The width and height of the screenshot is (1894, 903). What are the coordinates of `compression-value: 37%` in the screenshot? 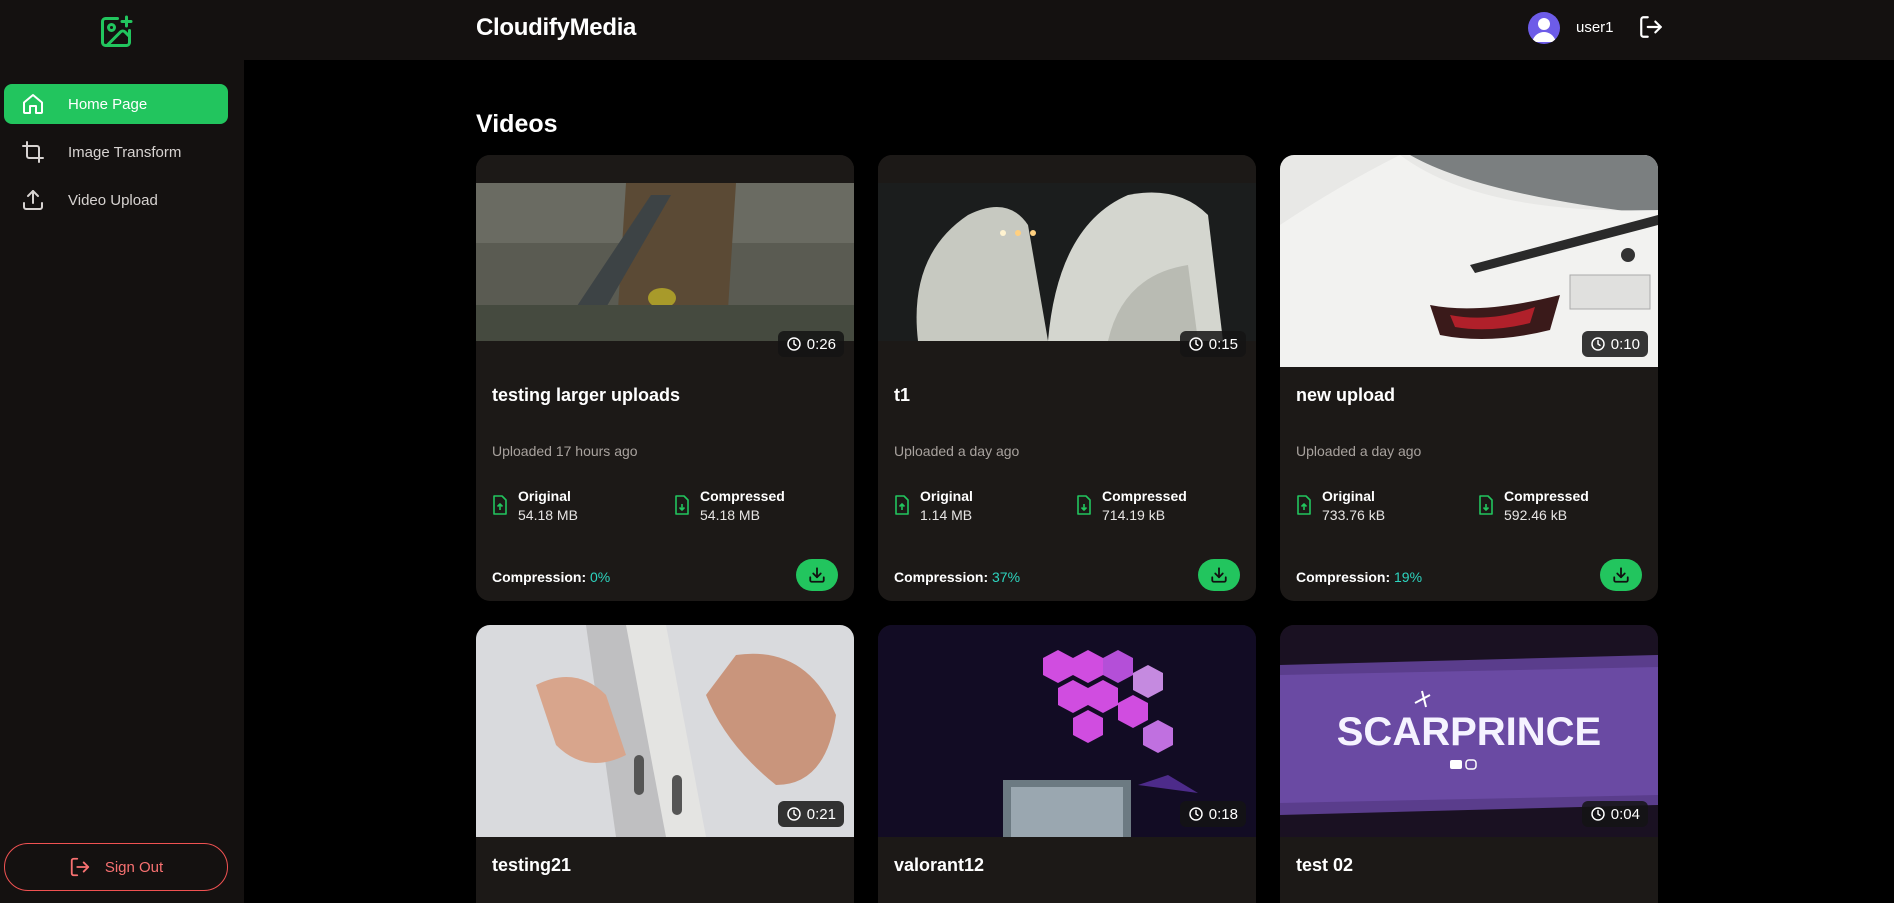 It's located at (1006, 577).